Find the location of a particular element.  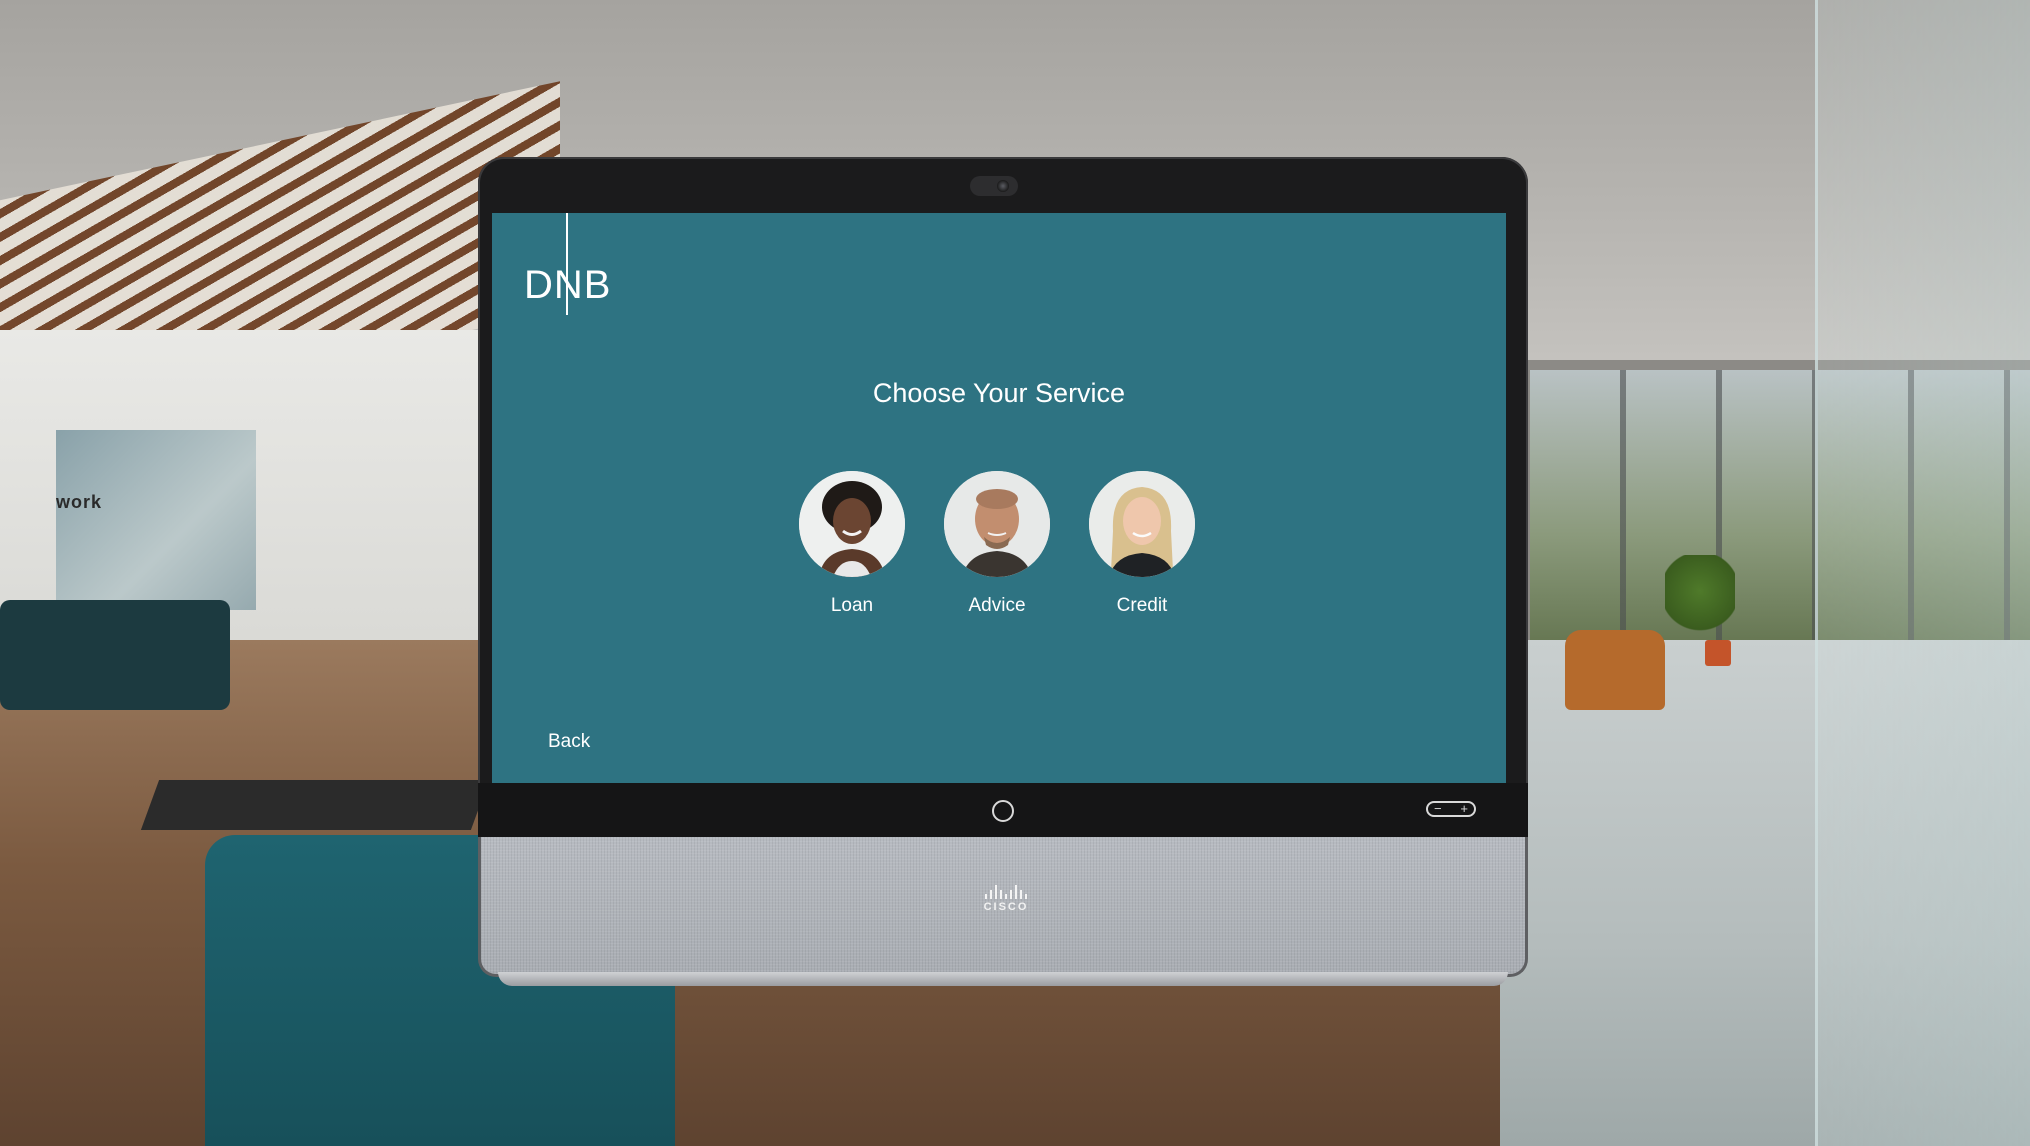

speaker-grille: CISCO is located at coordinates (1003, 907).